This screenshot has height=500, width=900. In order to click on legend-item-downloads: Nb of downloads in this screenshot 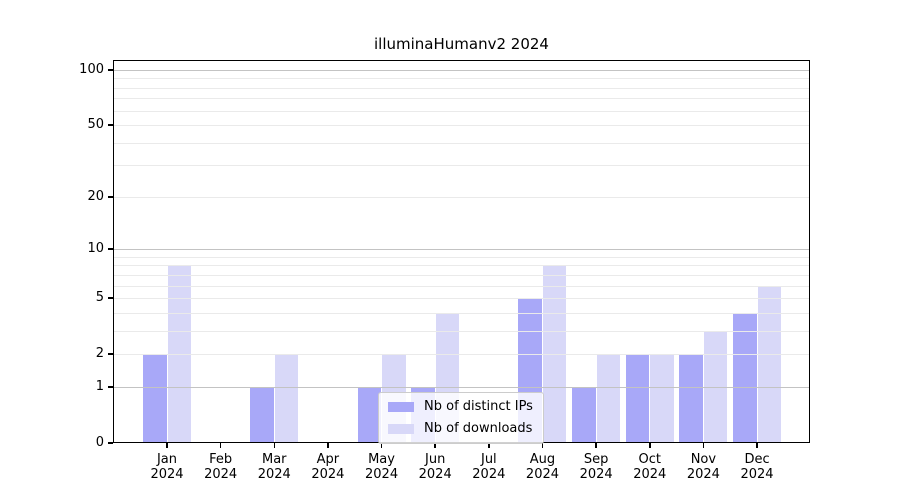, I will do `click(460, 428)`.